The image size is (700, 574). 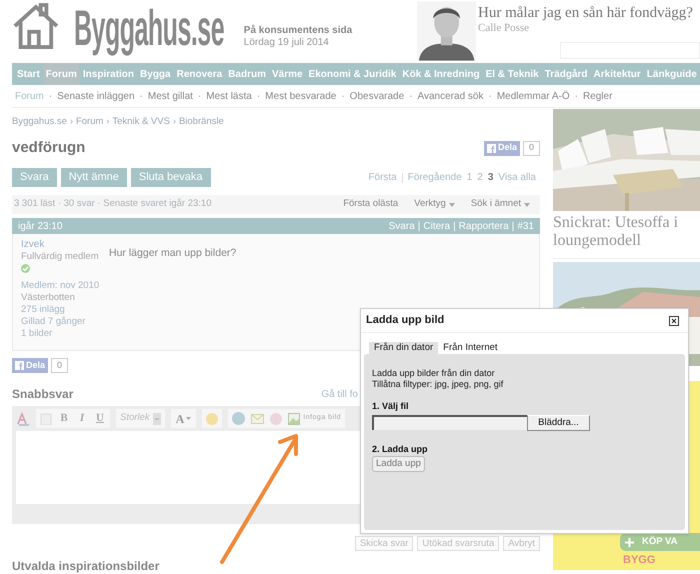 What do you see at coordinates (100, 418) in the screenshot?
I see `underline-button: U` at bounding box center [100, 418].